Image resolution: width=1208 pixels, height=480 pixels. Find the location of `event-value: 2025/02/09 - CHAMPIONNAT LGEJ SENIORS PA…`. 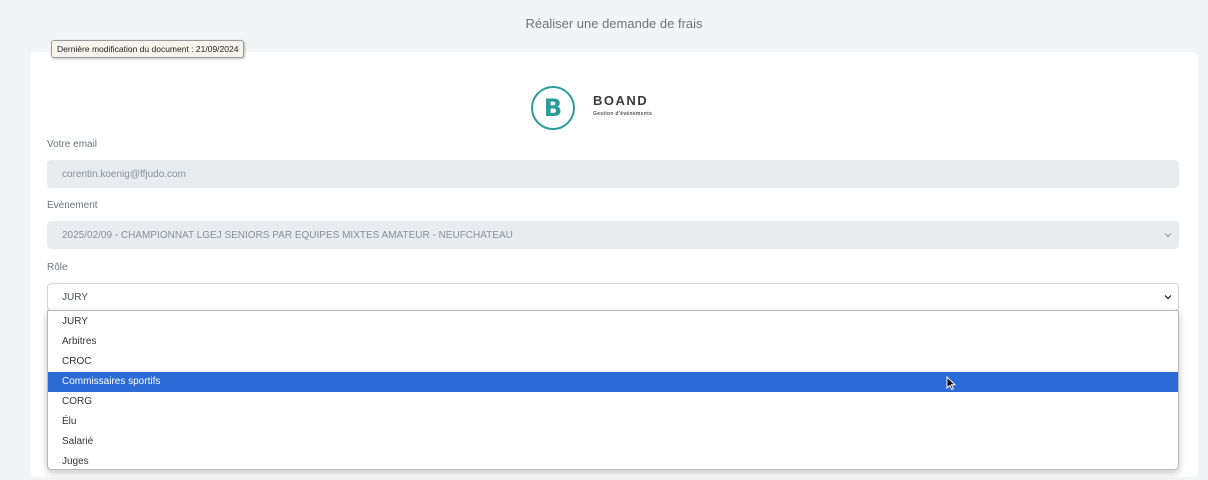

event-value: 2025/02/09 - CHAMPIONNAT LGEJ SENIORS PA… is located at coordinates (287, 235).